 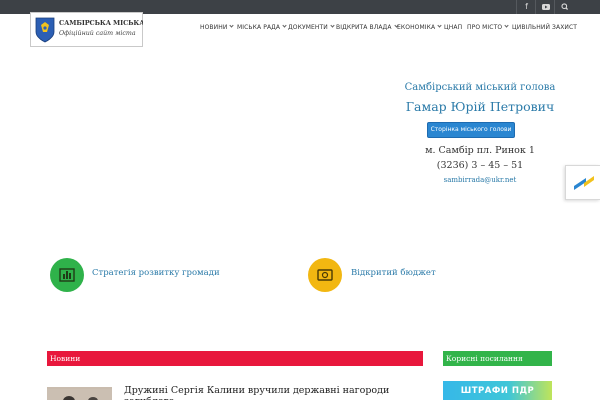 I want to click on youtube-icon, so click(x=545, y=7).